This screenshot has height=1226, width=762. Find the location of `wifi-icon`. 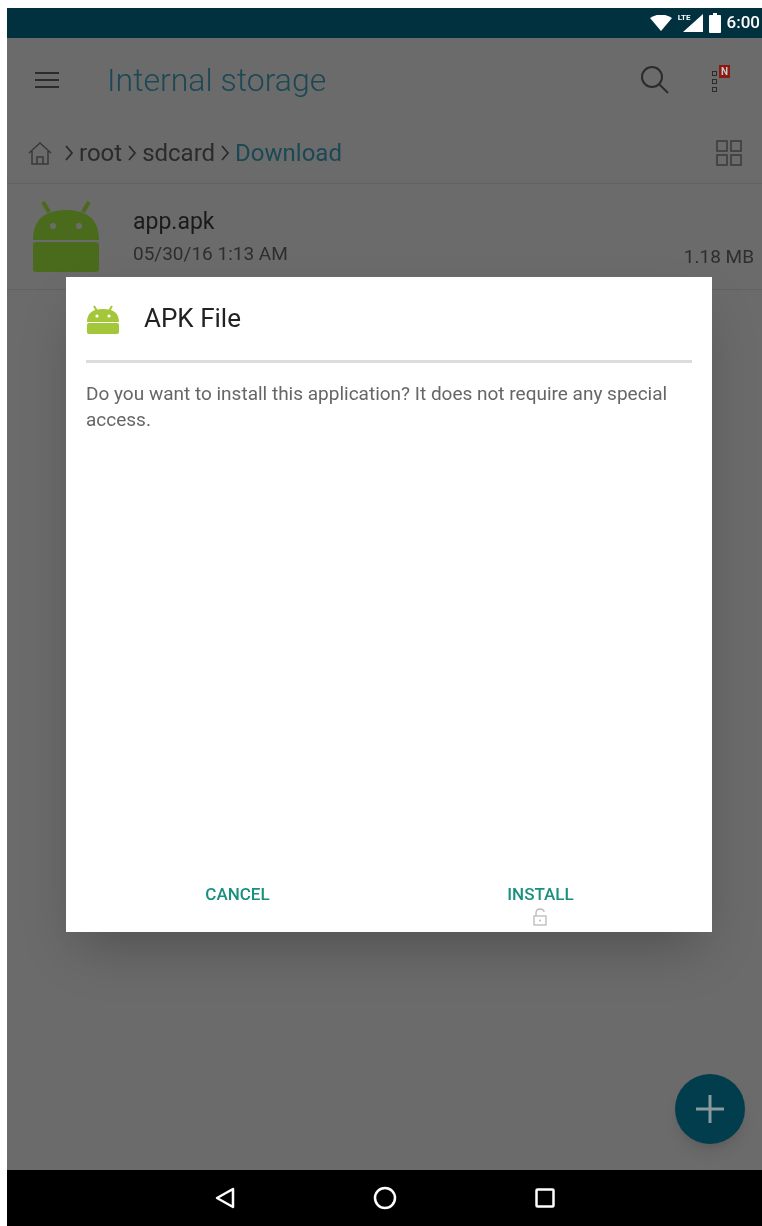

wifi-icon is located at coordinates (660, 23).